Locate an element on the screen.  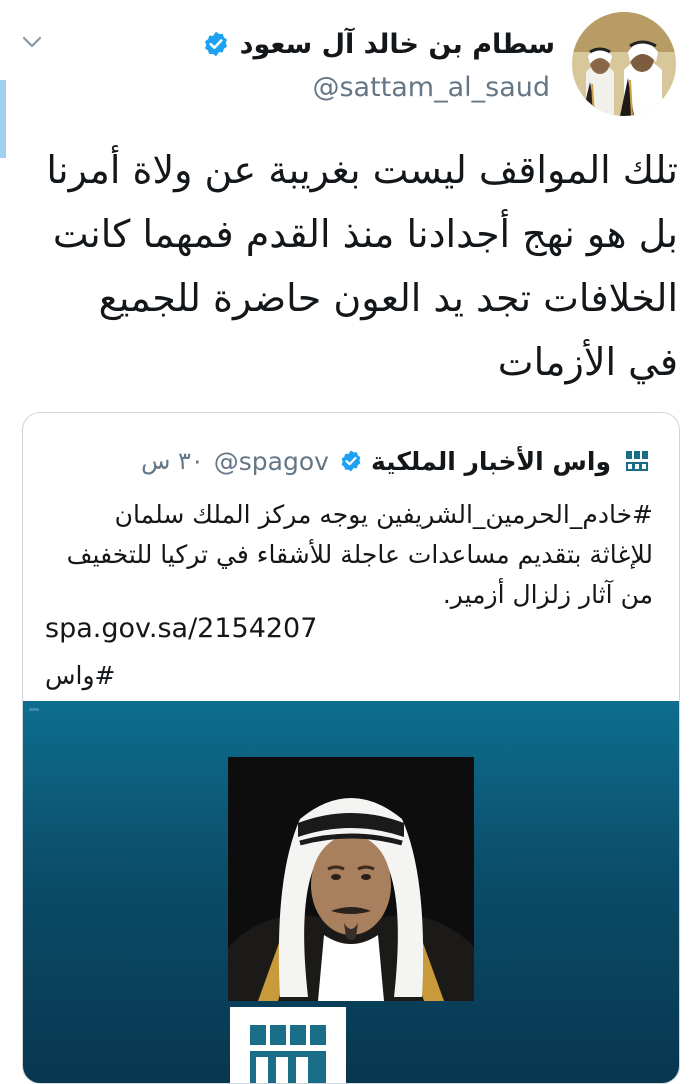
avatar-photo-icon is located at coordinates (624, 64).